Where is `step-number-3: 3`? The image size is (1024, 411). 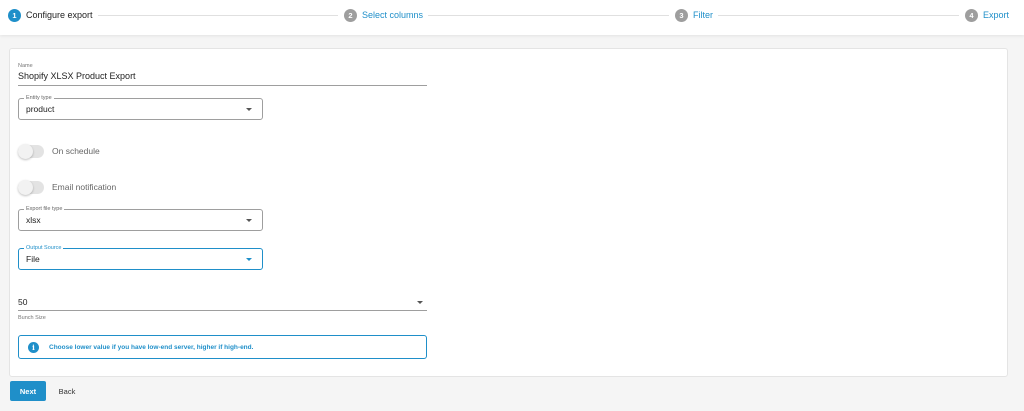 step-number-3: 3 is located at coordinates (681, 15).